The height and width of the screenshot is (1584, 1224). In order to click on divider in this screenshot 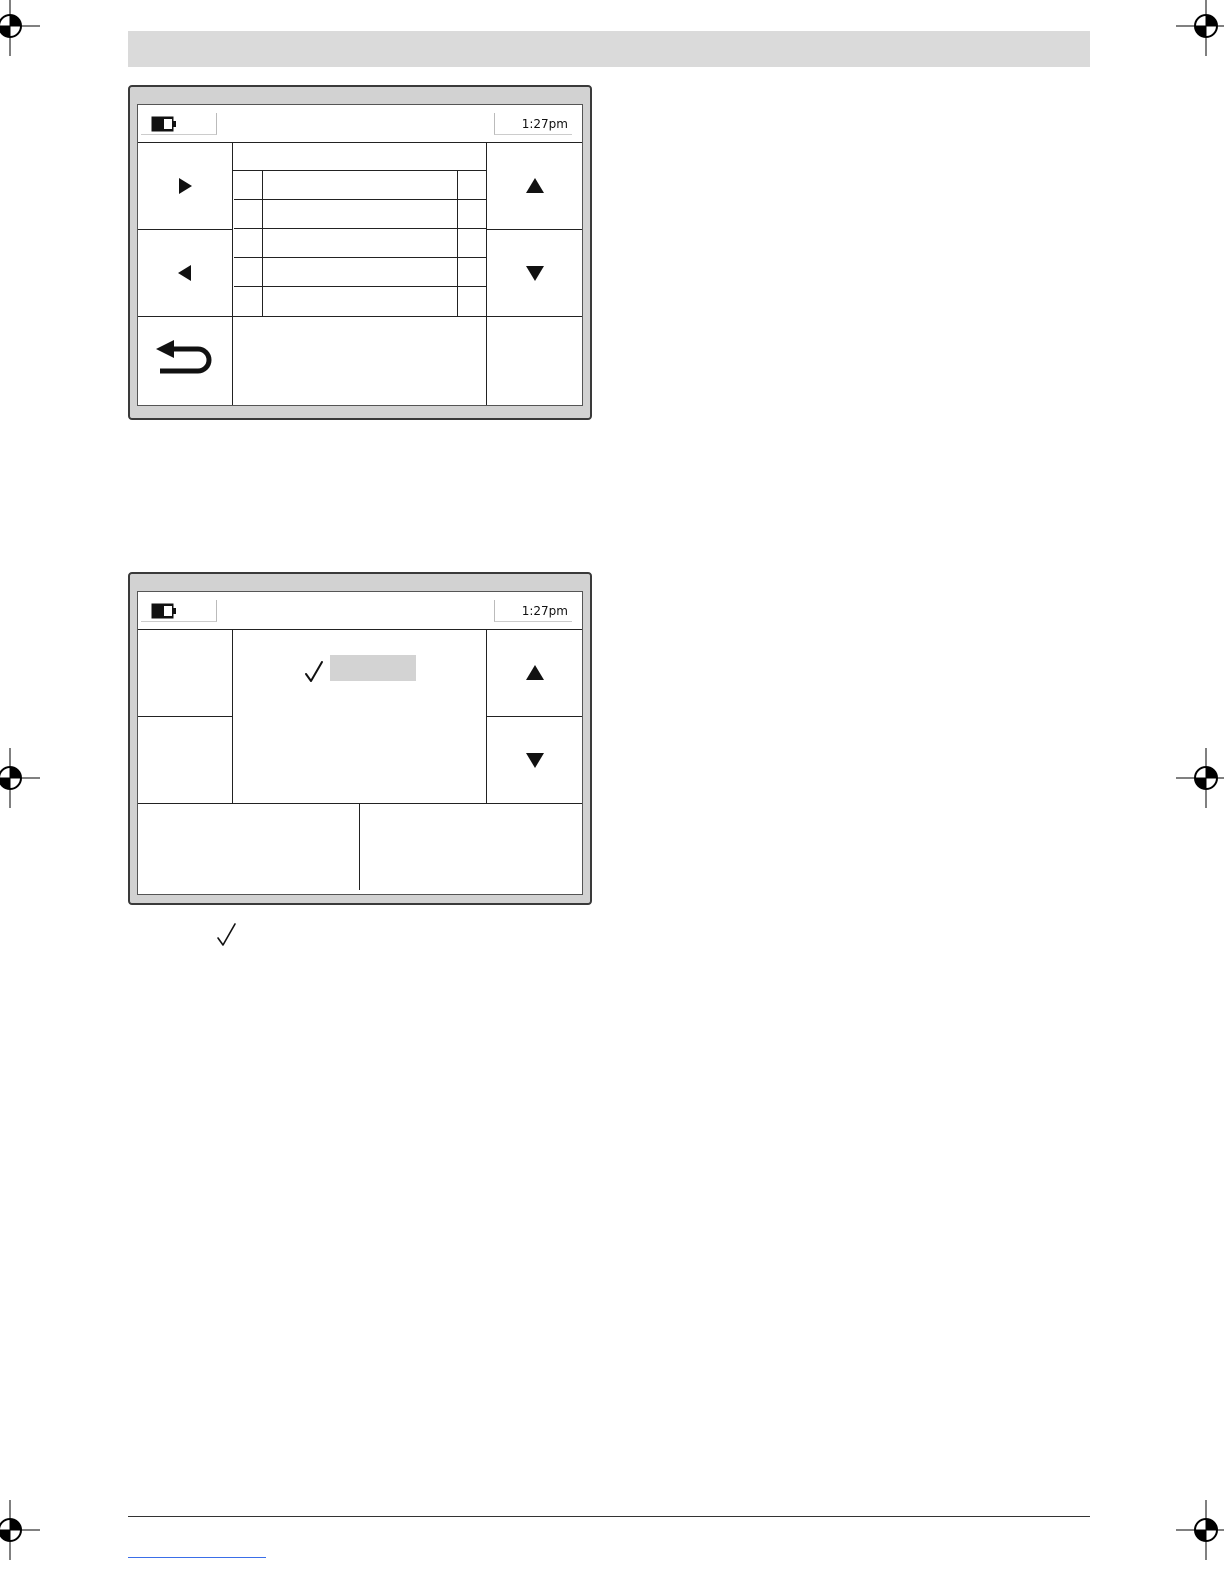, I will do `click(232, 716)`.